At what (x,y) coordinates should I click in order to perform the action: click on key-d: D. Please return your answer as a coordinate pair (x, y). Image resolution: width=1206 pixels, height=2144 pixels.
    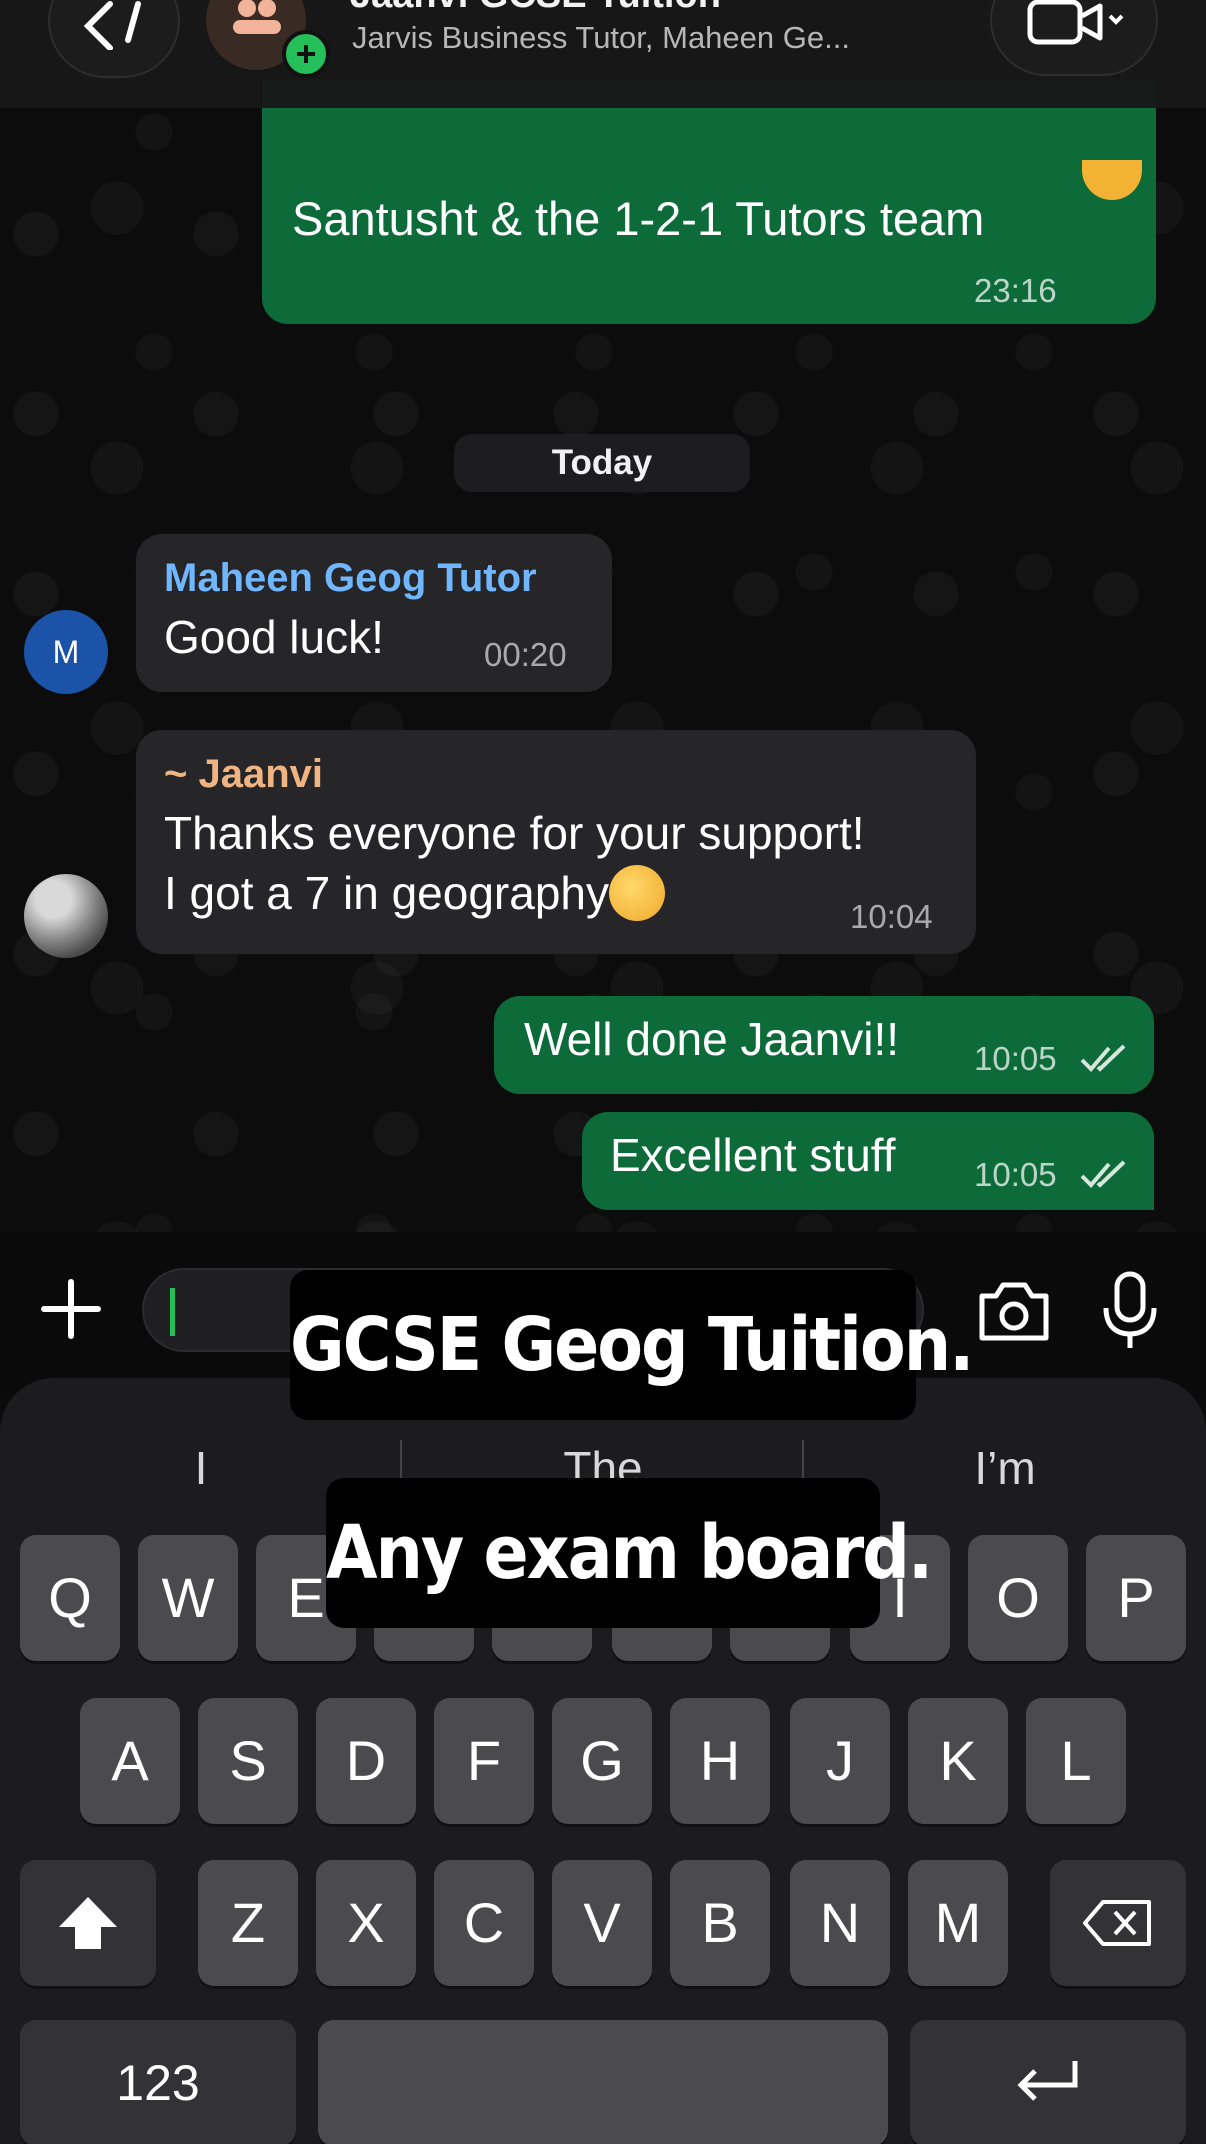
    Looking at the image, I should click on (366, 1761).